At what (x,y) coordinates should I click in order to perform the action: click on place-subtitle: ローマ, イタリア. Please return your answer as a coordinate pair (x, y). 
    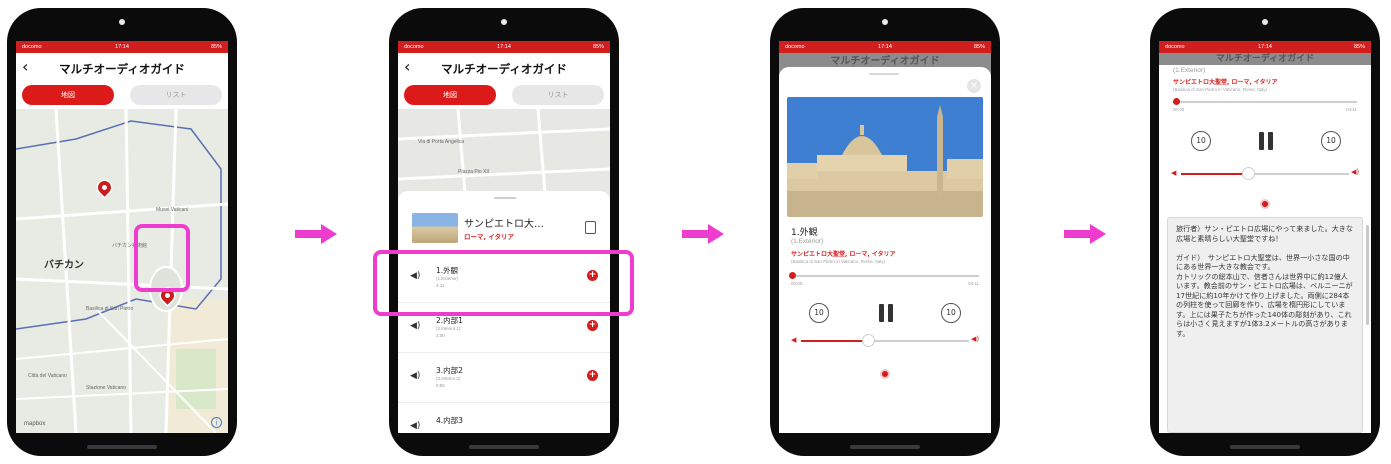
    Looking at the image, I should click on (489, 237).